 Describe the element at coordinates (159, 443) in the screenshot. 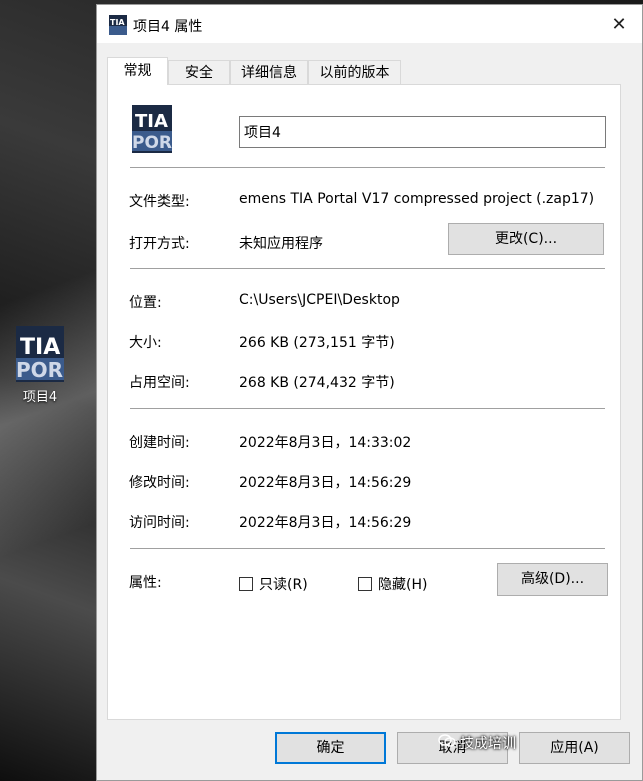

I see `created-label: 创建时间:` at that location.